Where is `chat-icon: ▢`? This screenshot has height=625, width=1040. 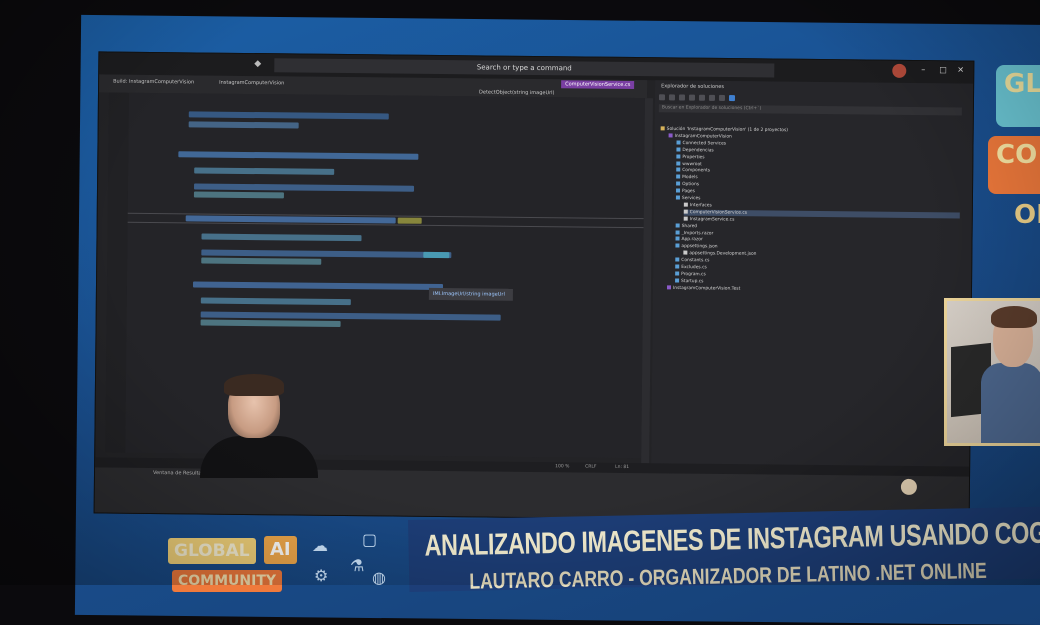
chat-icon: ▢ is located at coordinates (370, 539).